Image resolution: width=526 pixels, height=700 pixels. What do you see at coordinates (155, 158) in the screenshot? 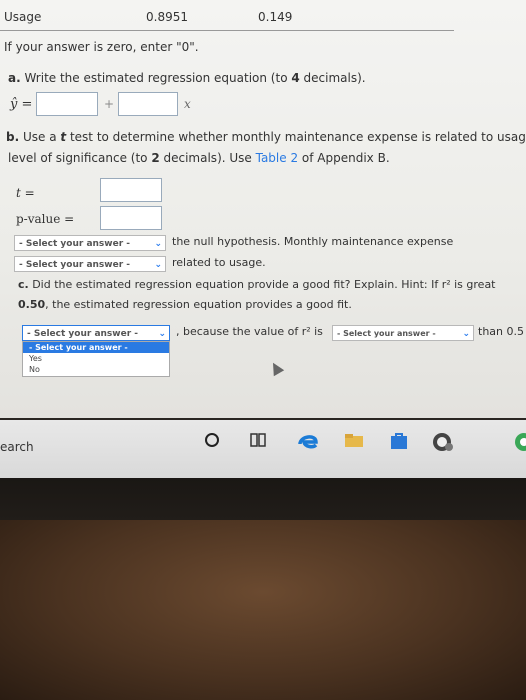
I see `part-b-decimals: 2` at bounding box center [155, 158].